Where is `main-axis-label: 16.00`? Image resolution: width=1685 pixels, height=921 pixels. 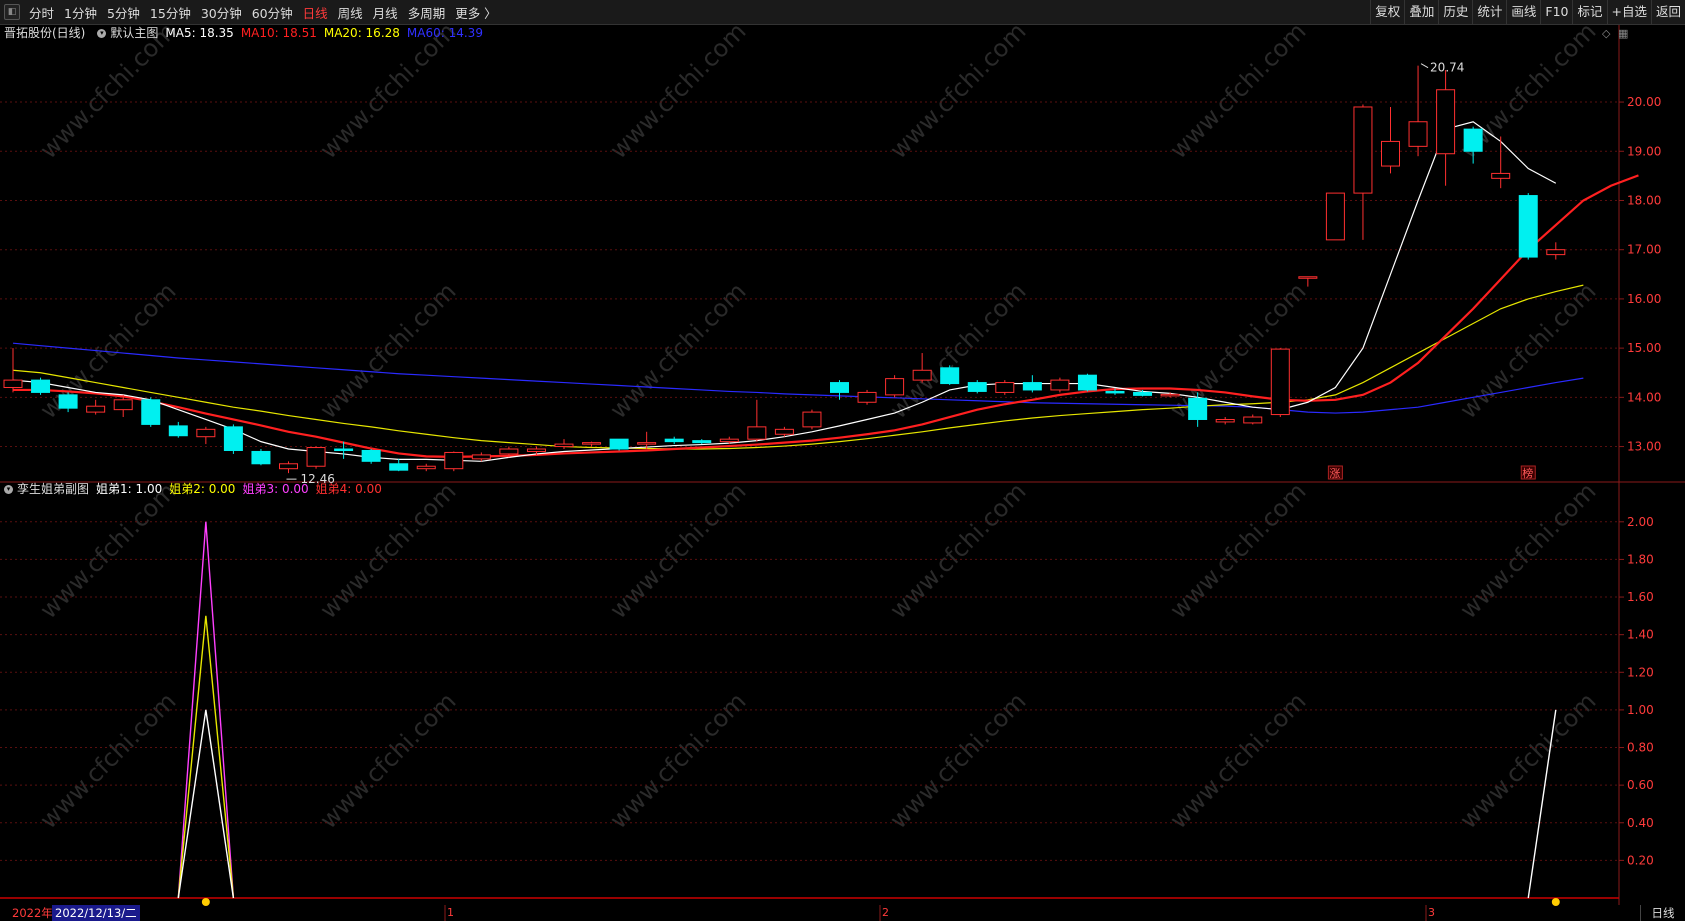 main-axis-label: 16.00 is located at coordinates (1644, 299).